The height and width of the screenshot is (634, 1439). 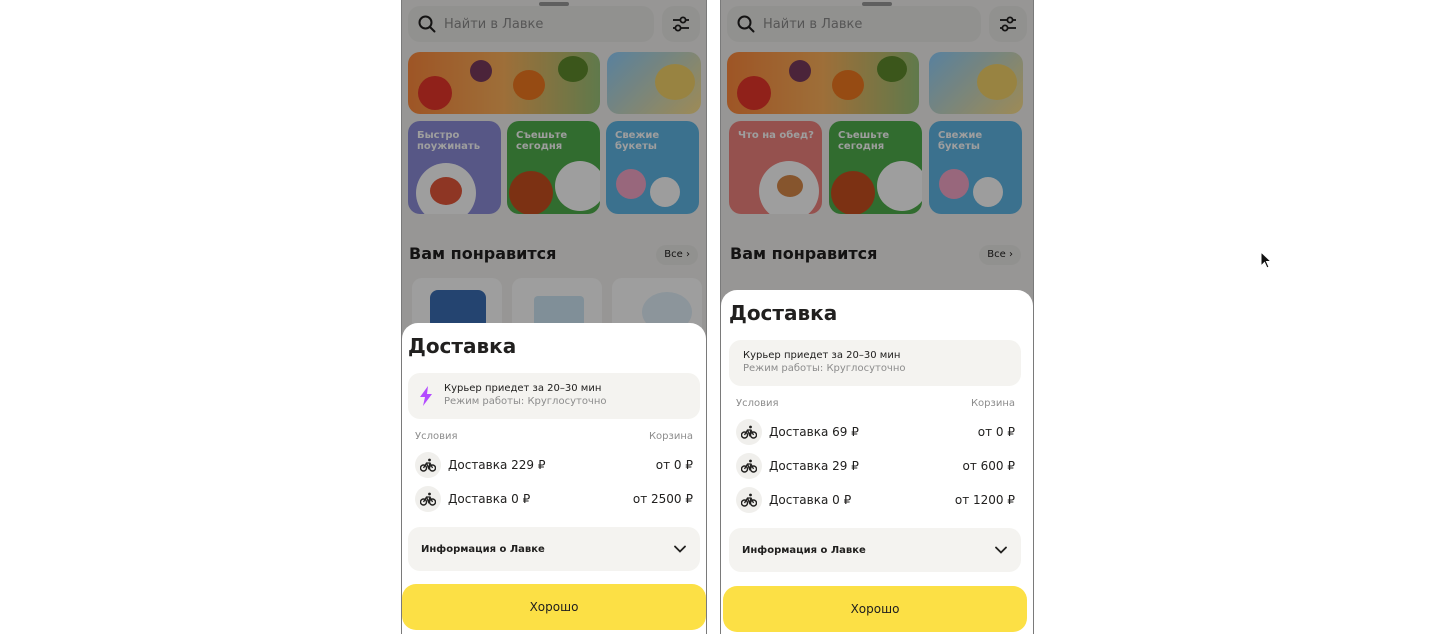 What do you see at coordinates (984, 500) in the screenshot?
I see `cart-threshold: от 1200 ₽` at bounding box center [984, 500].